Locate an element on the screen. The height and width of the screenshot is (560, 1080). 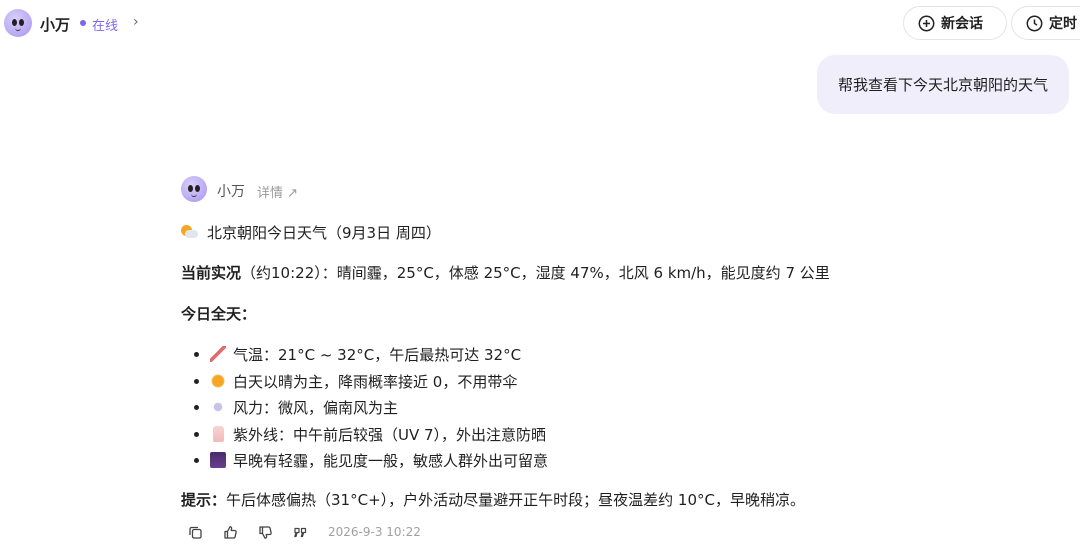
allday-heading: 今日全天： is located at coordinates (218, 313).